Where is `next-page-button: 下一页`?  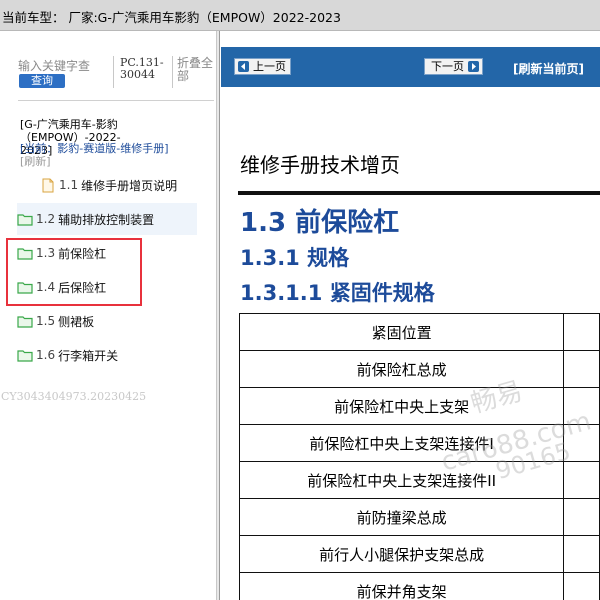
next-page-button: 下一页 is located at coordinates (453, 66).